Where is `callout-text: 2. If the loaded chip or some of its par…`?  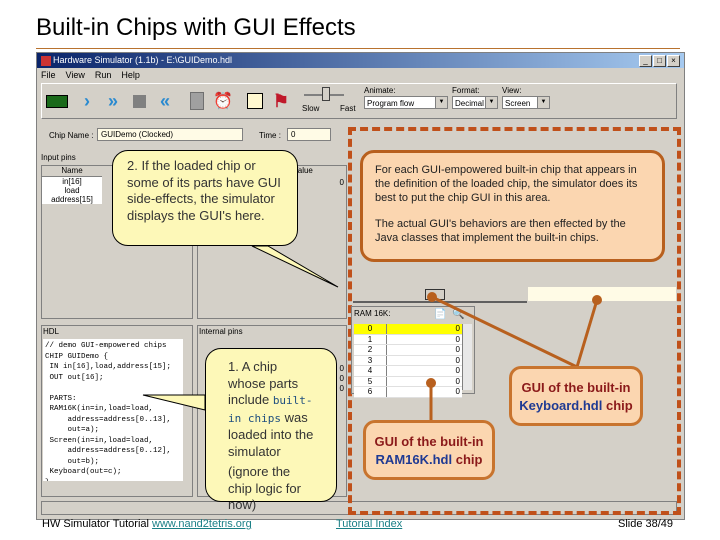
callout-text: 2. If the loaded chip or some of its par… is located at coordinates (204, 190).